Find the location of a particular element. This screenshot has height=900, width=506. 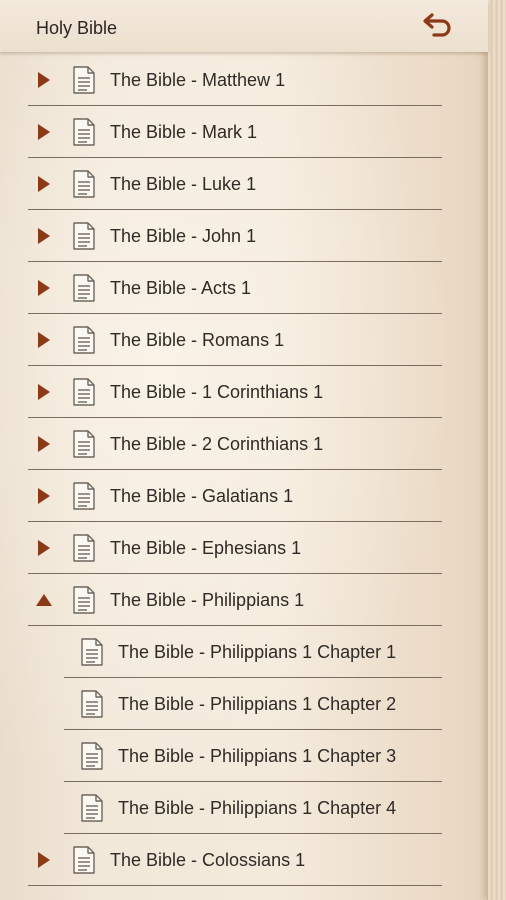

separator is located at coordinates (235, 885).